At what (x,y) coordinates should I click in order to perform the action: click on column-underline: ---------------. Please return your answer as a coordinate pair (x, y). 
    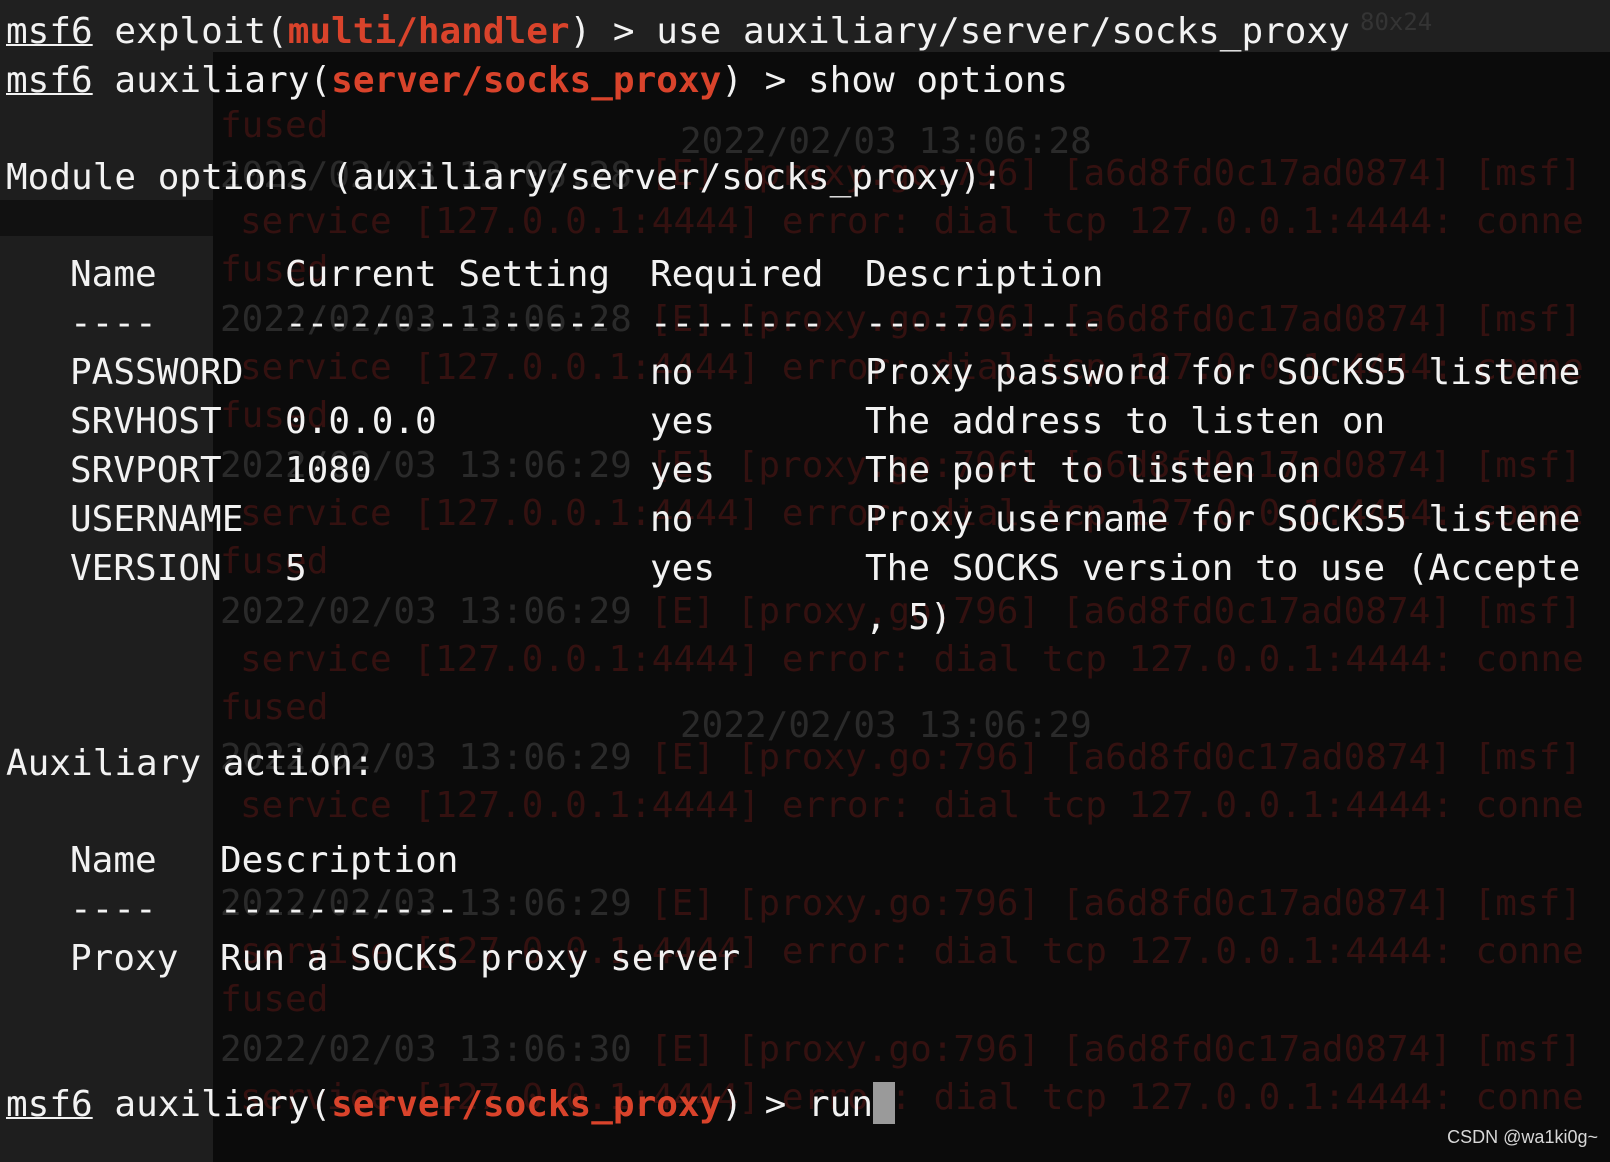
    Looking at the image, I should click on (448, 323).